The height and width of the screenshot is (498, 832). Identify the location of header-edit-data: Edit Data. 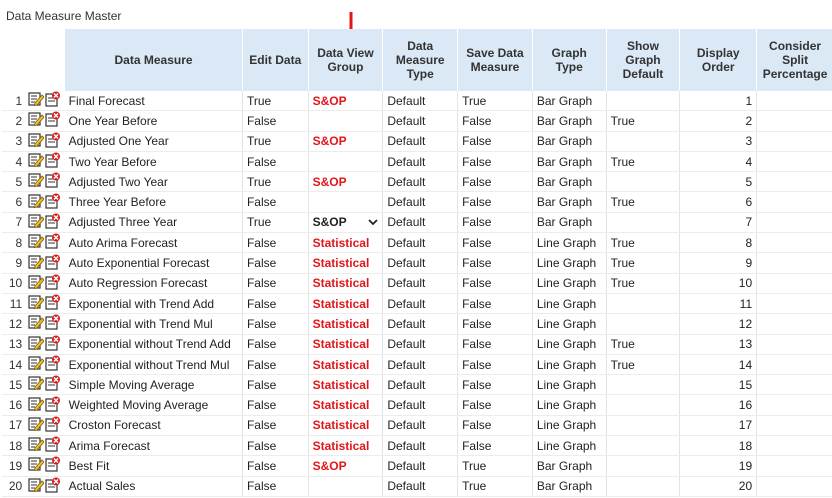
(275, 60).